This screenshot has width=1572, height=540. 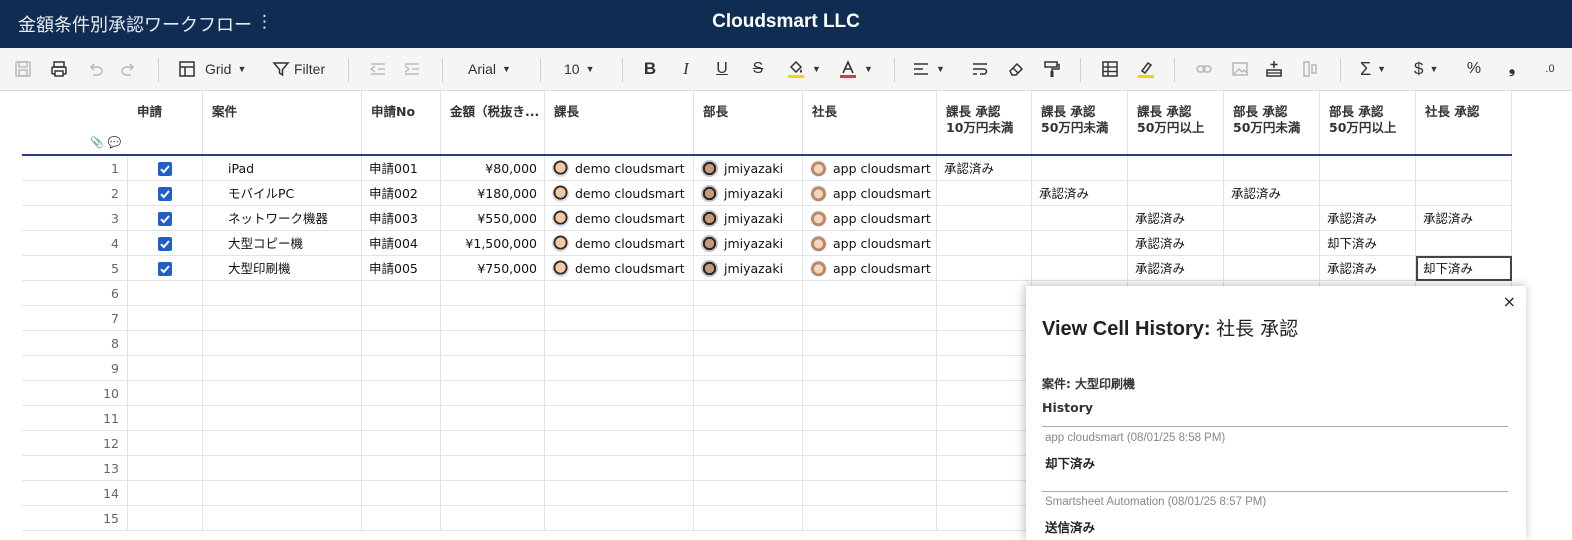 I want to click on insert-row-icon, so click(x=1274, y=69).